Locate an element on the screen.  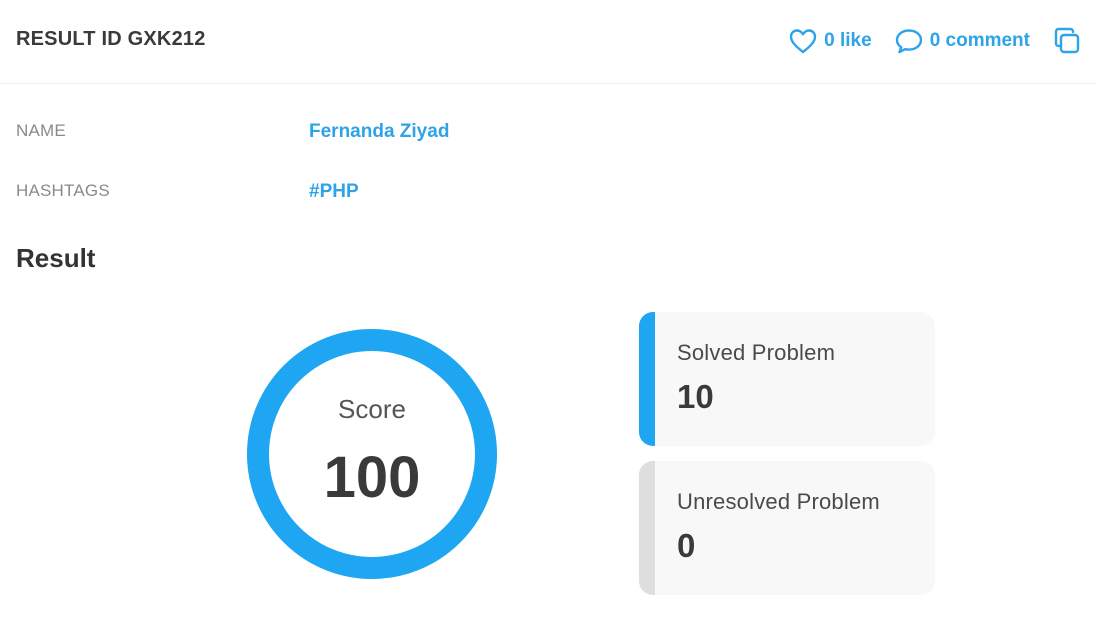
like-button: 0 like is located at coordinates (830, 41).